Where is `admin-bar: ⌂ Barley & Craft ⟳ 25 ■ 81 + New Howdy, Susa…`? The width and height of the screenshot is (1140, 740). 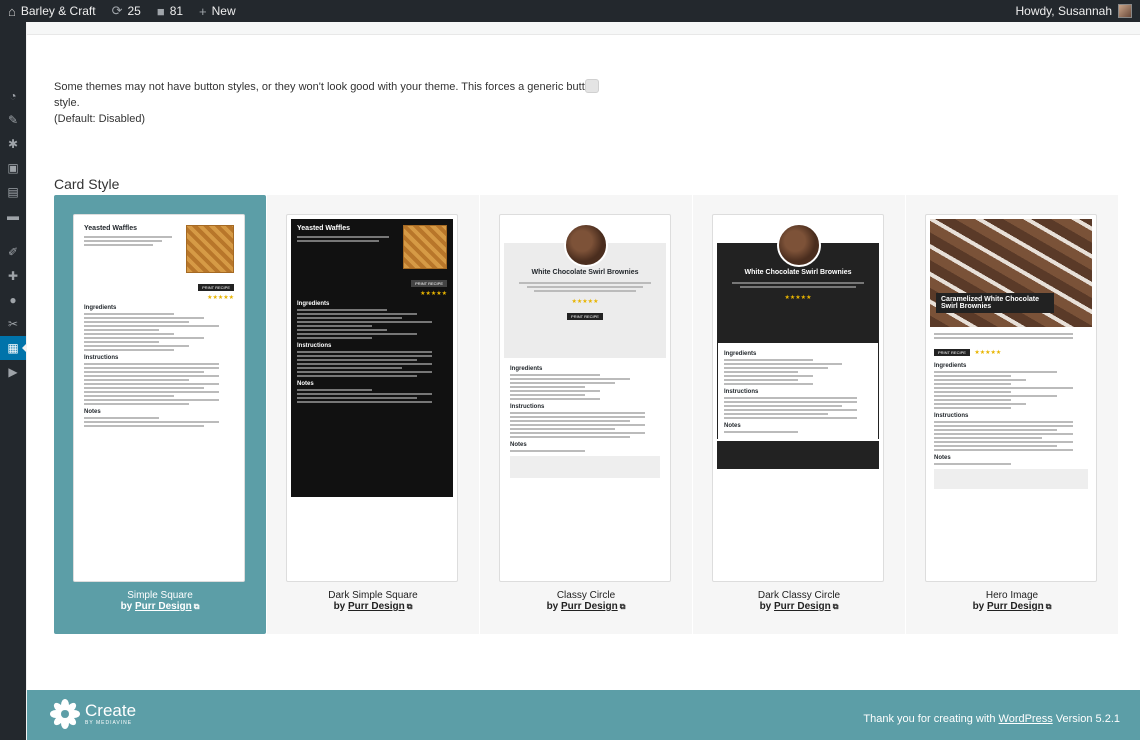 admin-bar: ⌂ Barley & Craft ⟳ 25 ■ 81 + New Howdy, Susa… is located at coordinates (570, 11).